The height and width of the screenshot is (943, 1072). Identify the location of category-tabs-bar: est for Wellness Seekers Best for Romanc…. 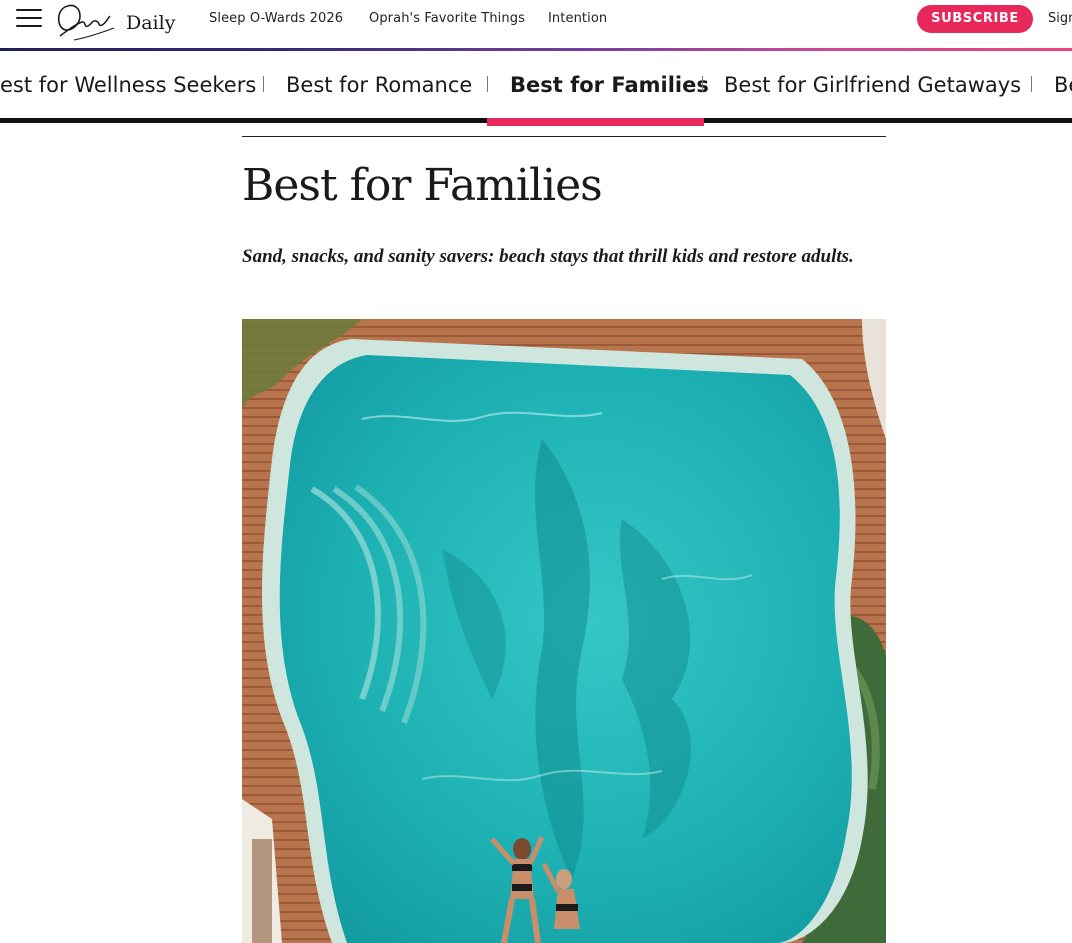
(536, 87).